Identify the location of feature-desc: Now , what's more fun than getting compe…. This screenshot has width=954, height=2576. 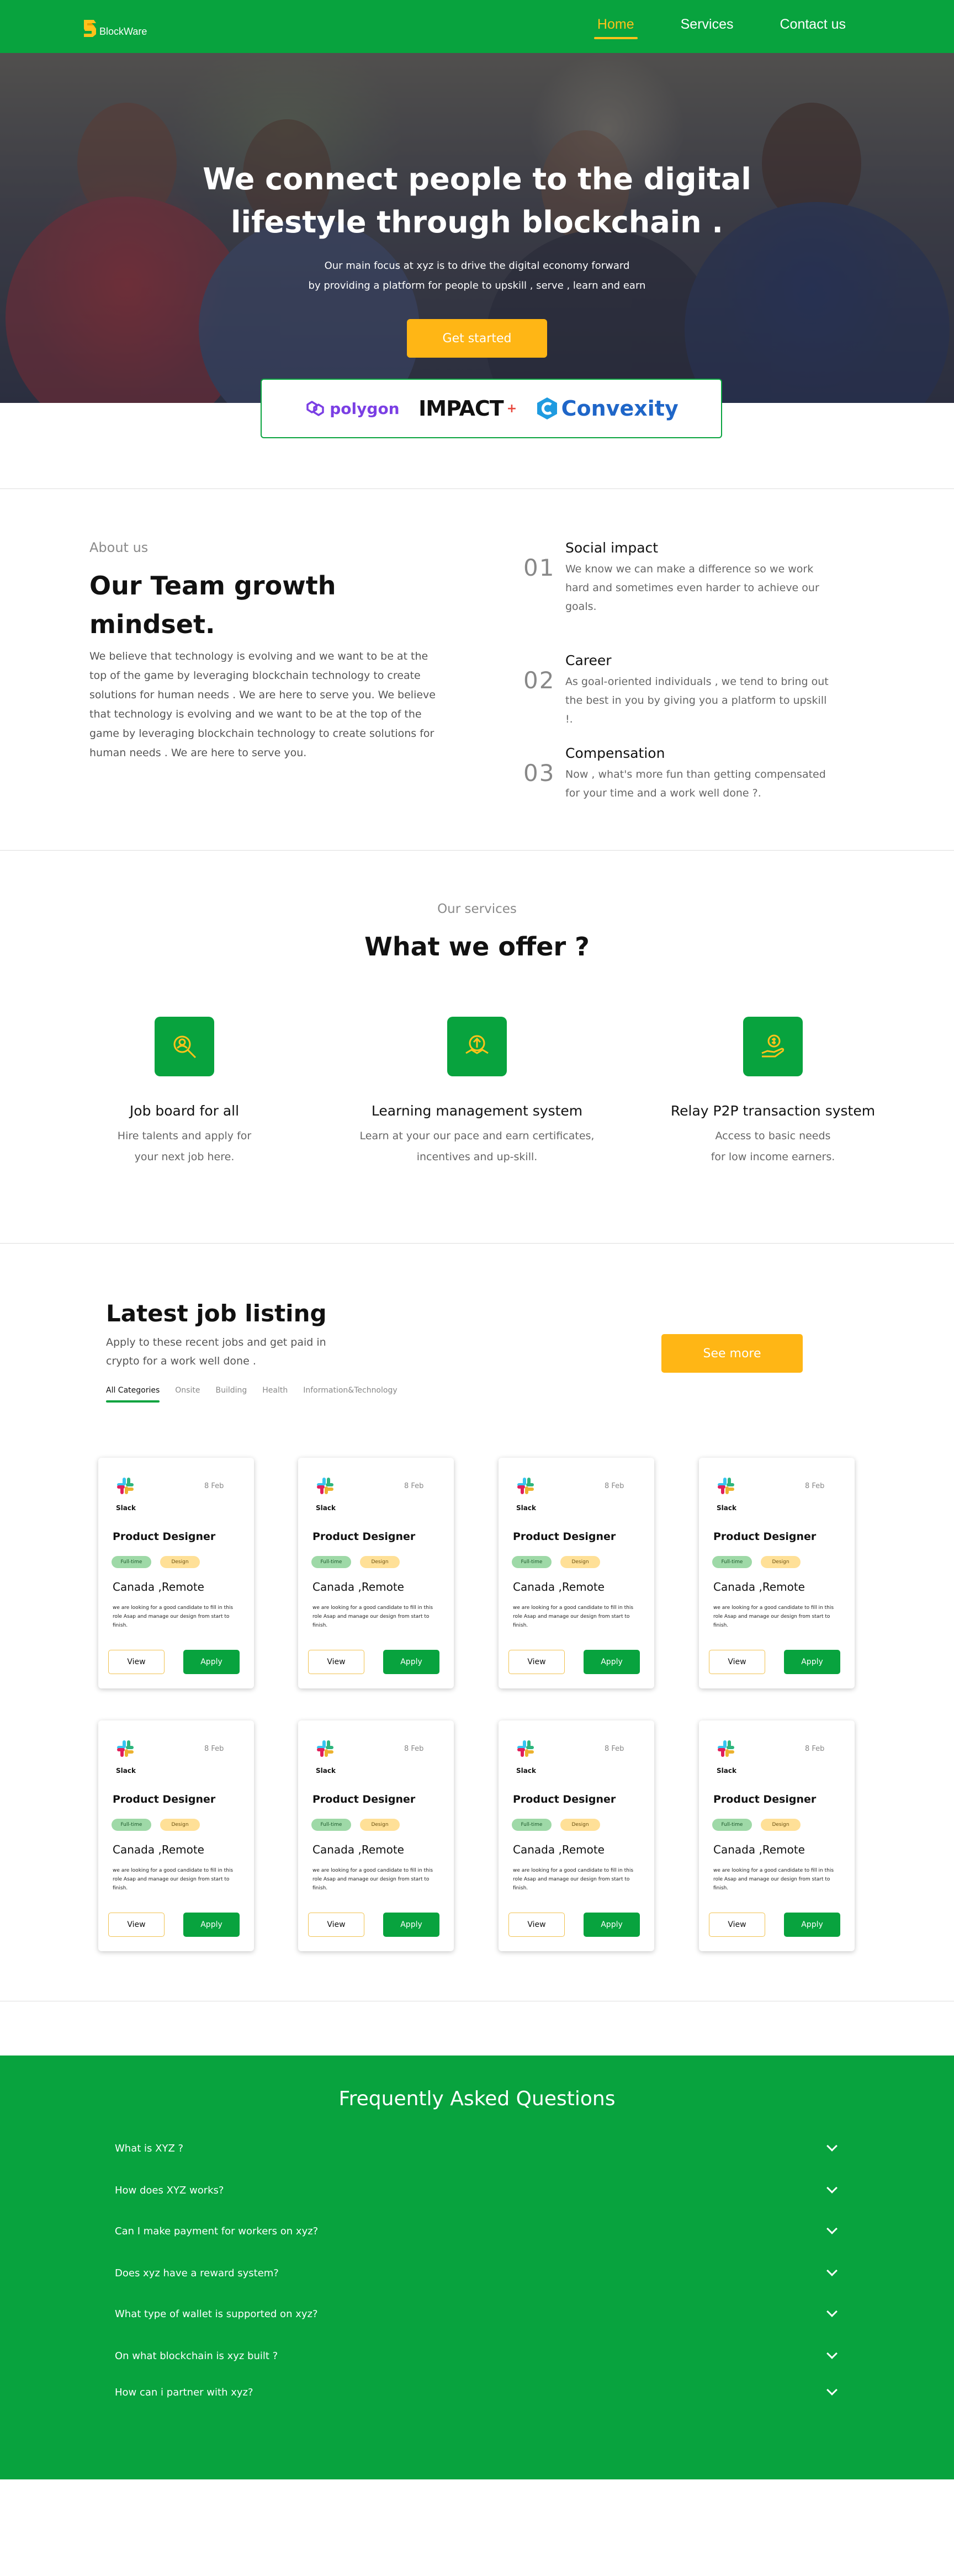
(695, 783).